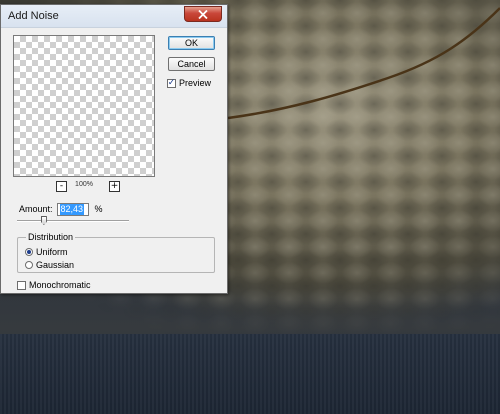  I want to click on zoom-level: 100%, so click(84, 184).